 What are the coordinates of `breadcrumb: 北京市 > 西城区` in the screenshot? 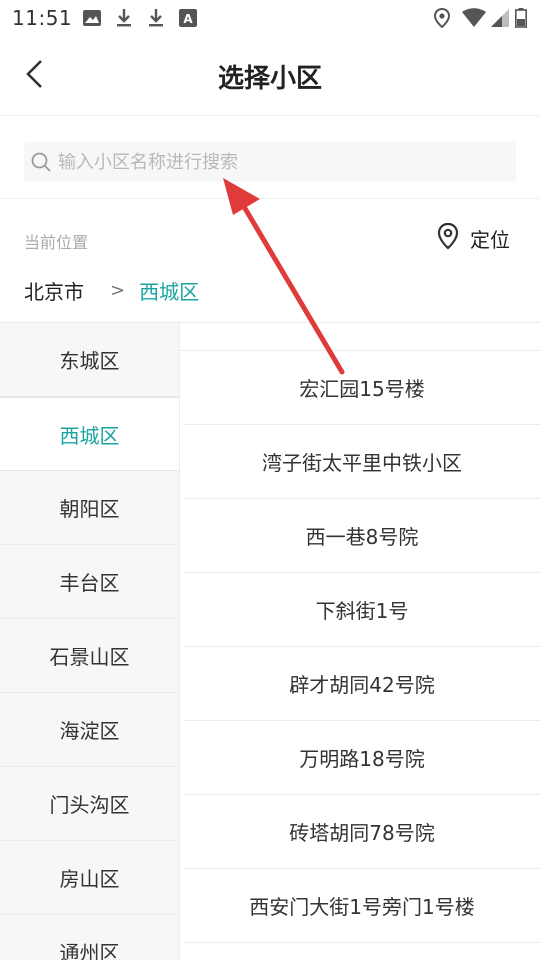 It's located at (111, 290).